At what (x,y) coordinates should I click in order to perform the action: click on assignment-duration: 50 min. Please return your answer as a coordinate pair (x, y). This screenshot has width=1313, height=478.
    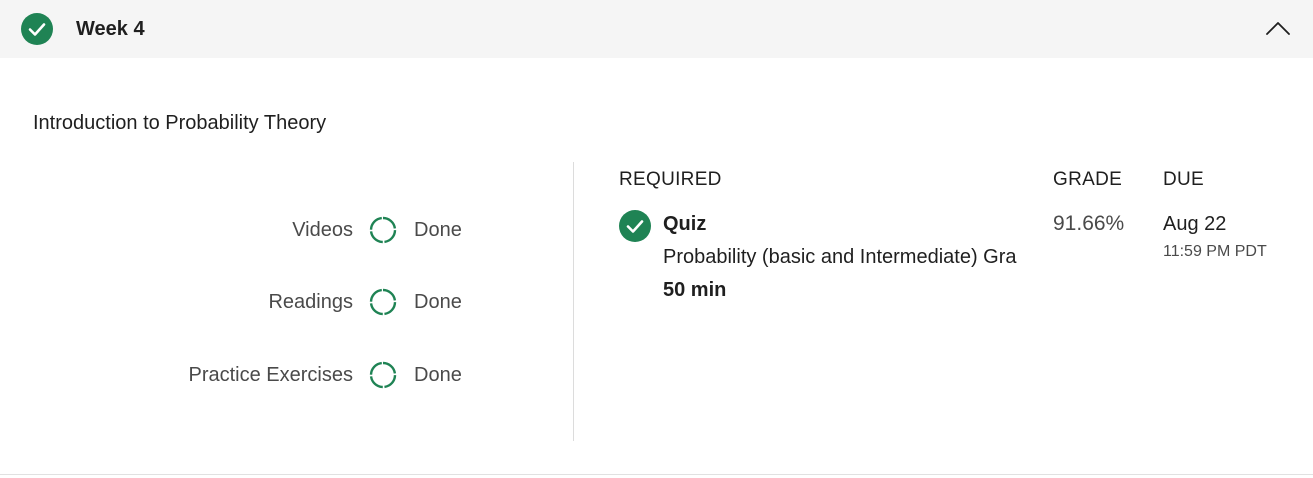
    Looking at the image, I should click on (695, 290).